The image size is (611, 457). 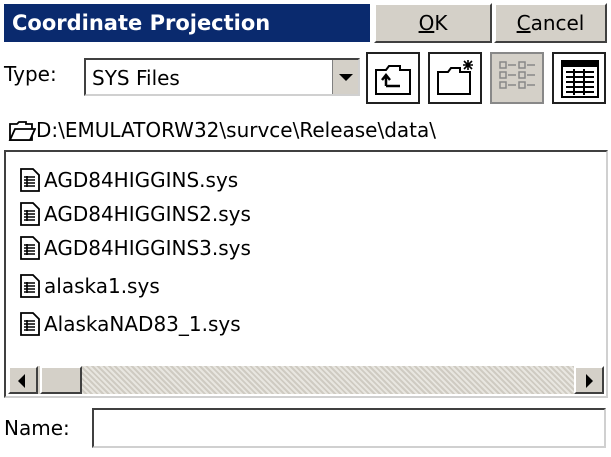 I want to click on cancel-button: Cancel, so click(x=550, y=23).